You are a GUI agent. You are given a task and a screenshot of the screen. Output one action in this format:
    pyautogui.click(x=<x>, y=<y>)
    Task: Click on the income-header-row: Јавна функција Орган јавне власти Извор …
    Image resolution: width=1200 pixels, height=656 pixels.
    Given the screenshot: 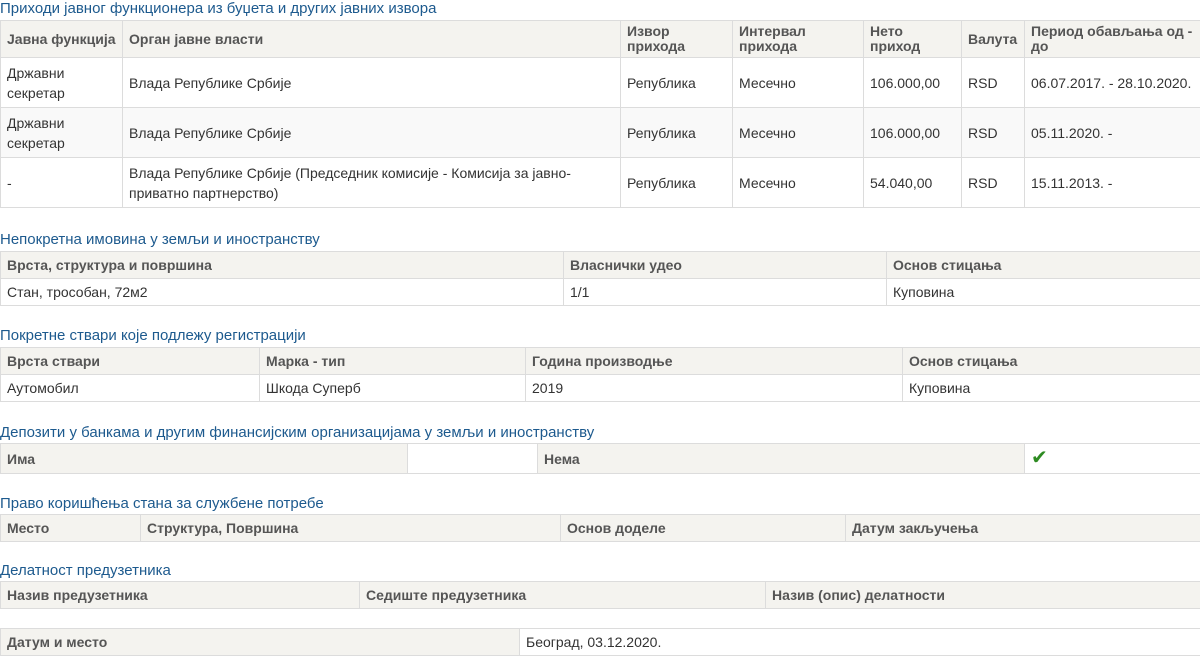 What is the action you would take?
    pyautogui.click(x=600, y=39)
    